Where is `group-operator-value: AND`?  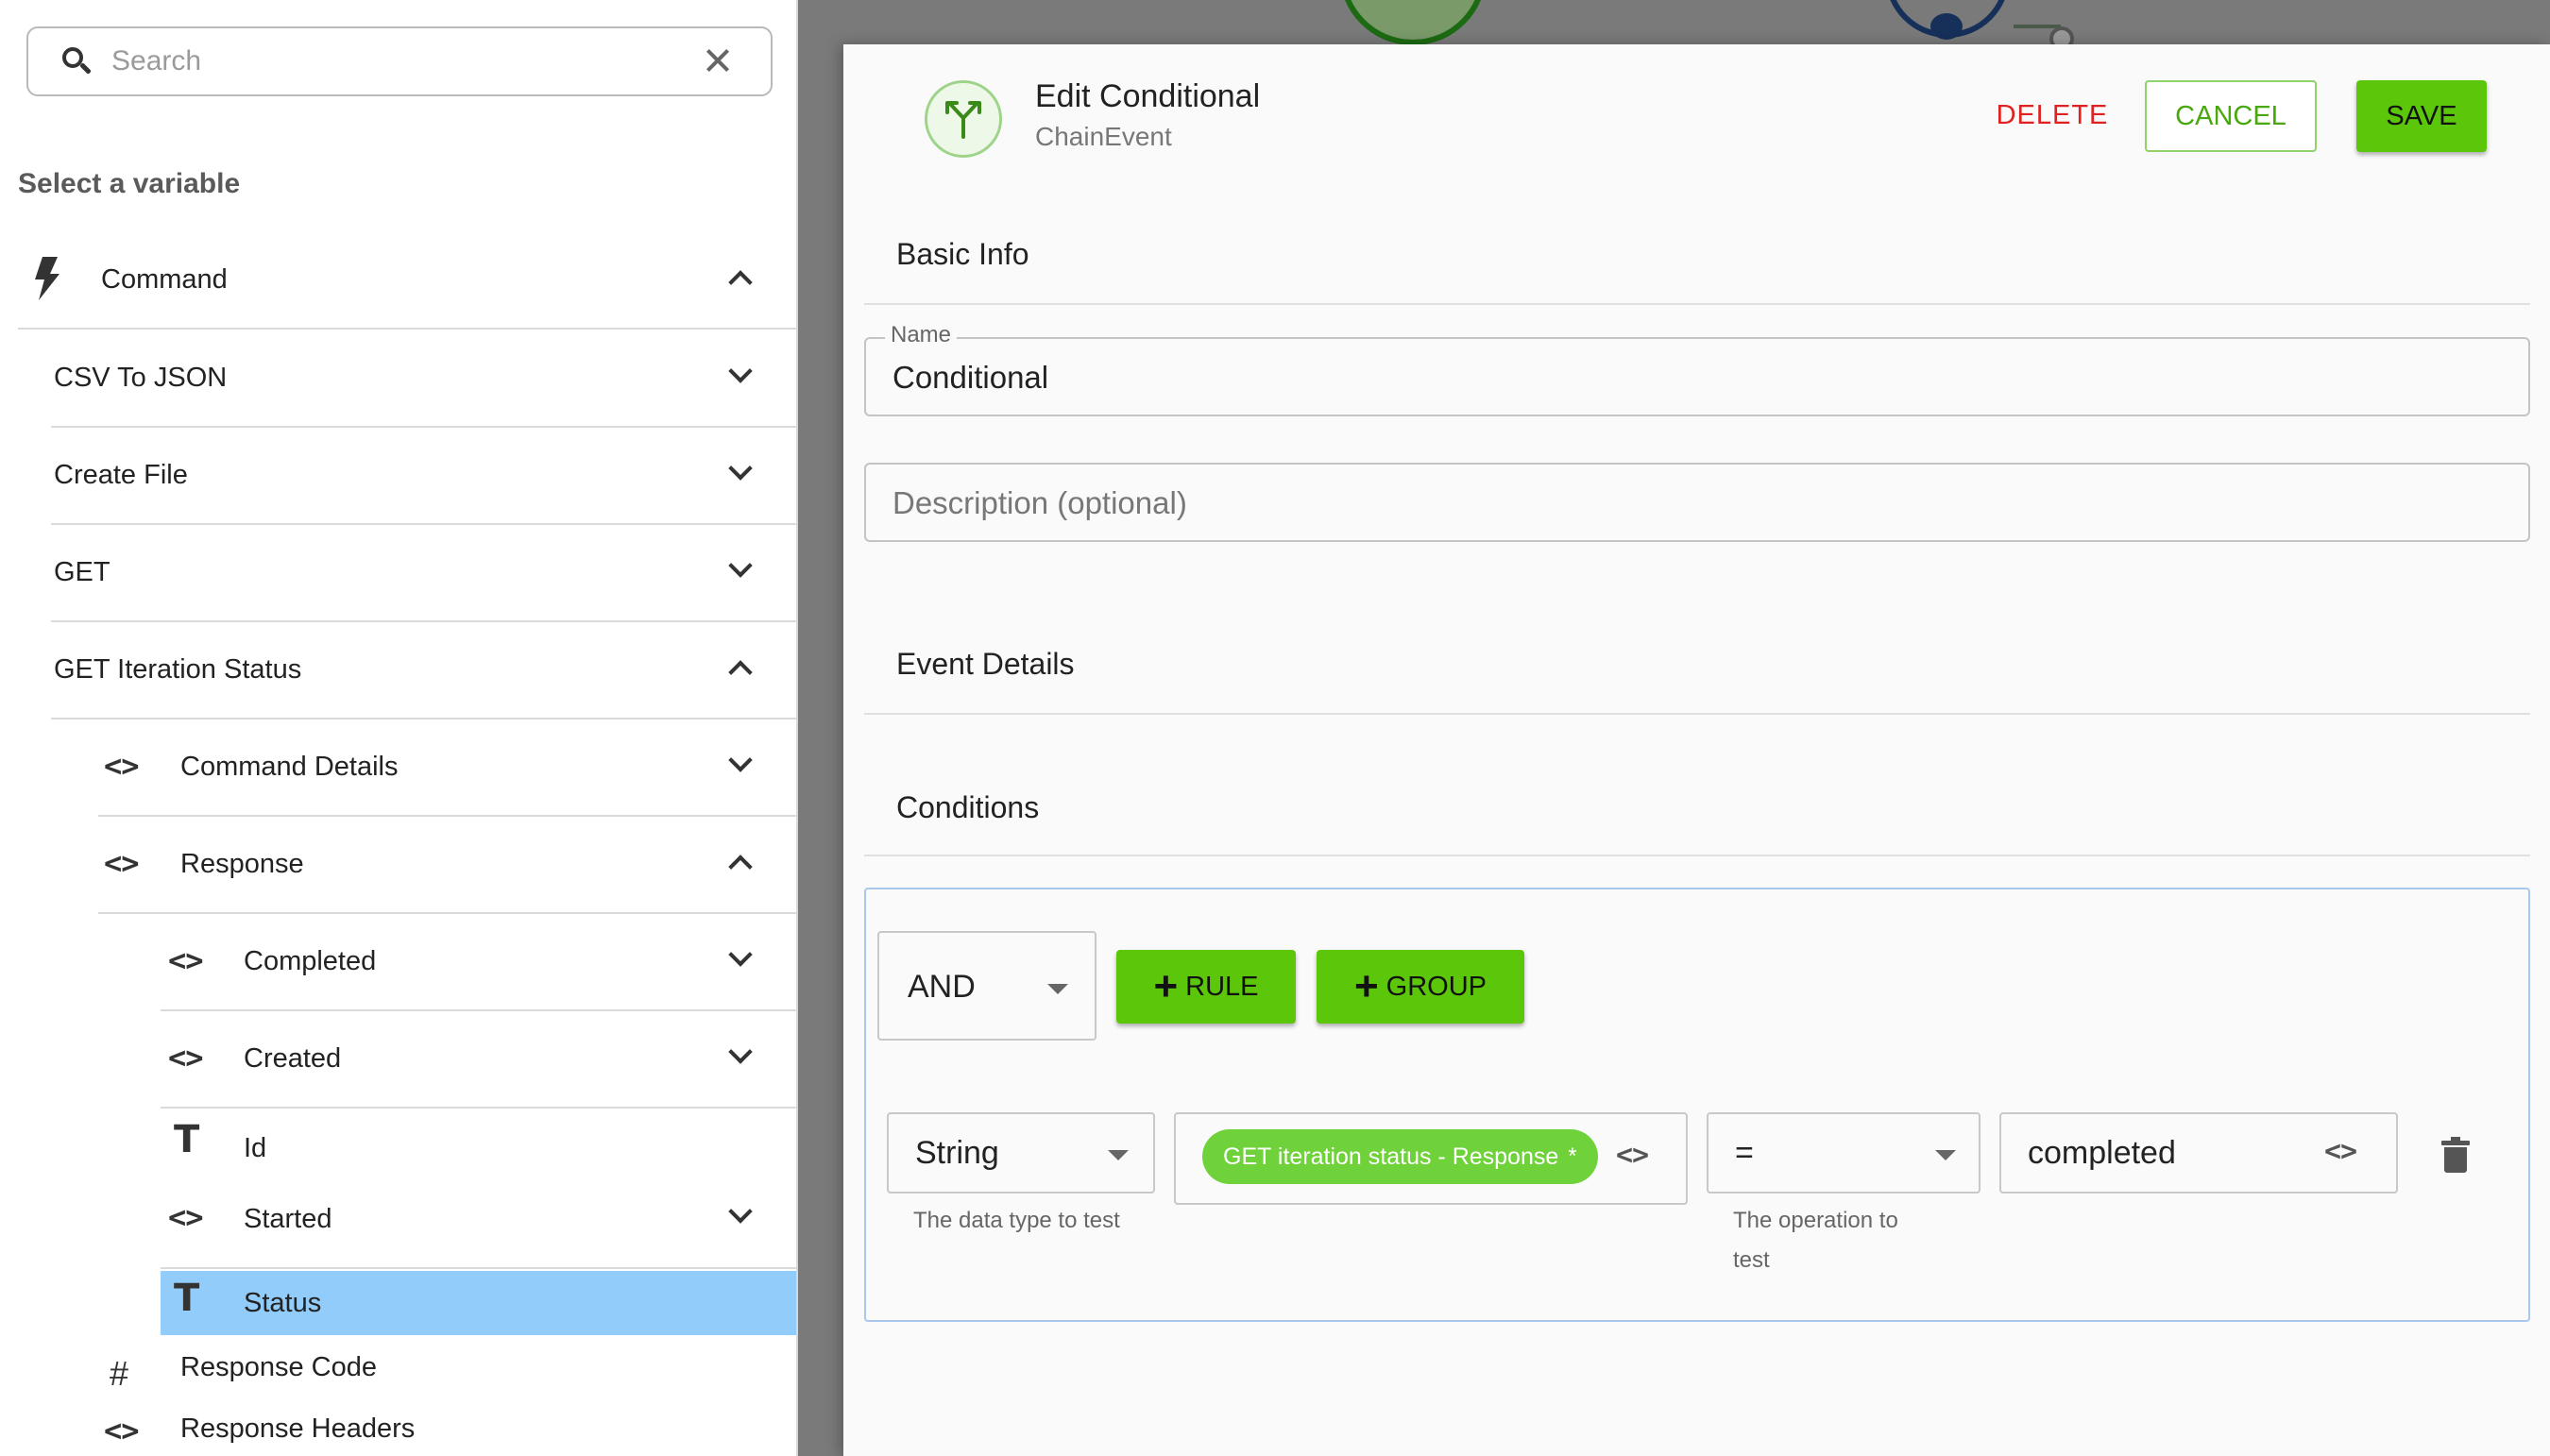
group-operator-value: AND is located at coordinates (942, 987).